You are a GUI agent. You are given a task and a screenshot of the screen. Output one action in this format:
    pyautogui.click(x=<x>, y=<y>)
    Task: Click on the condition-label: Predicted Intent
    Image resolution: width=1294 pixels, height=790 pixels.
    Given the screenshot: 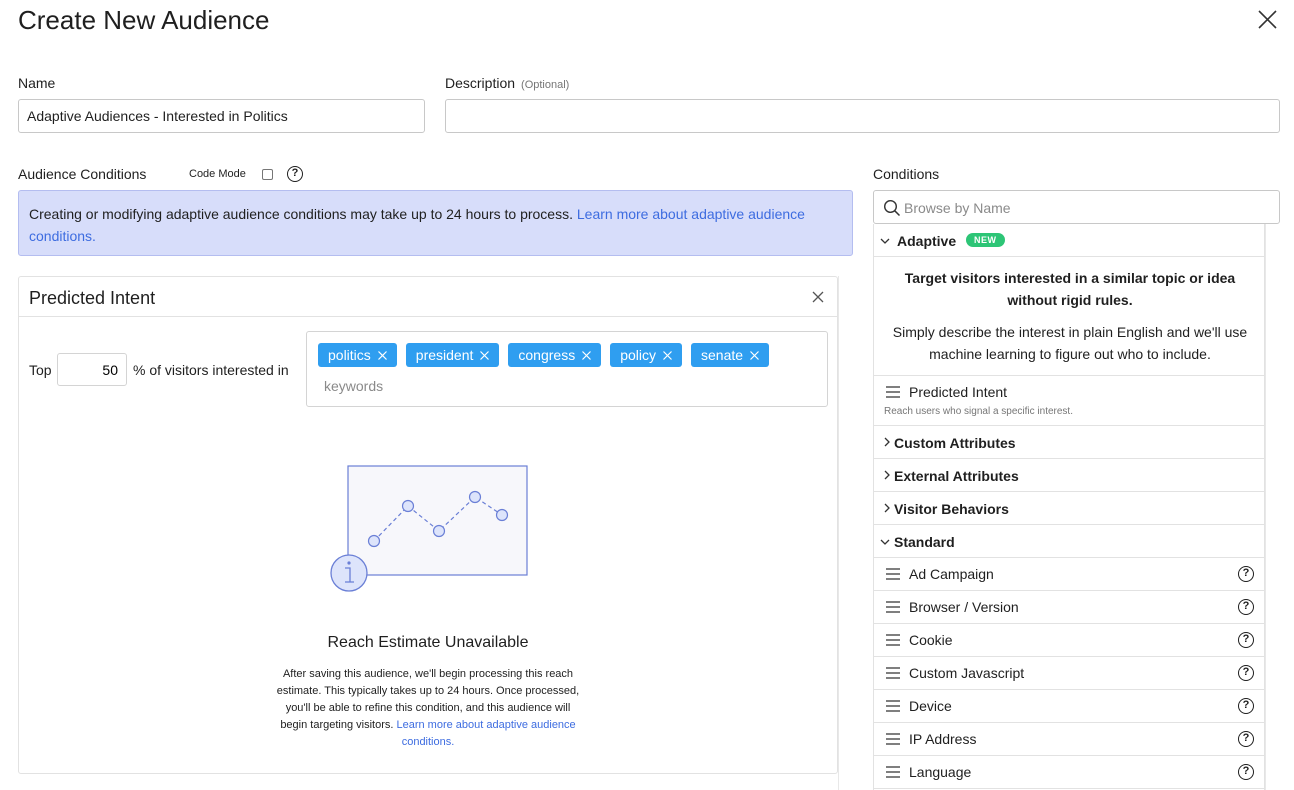 What is the action you would take?
    pyautogui.click(x=958, y=392)
    